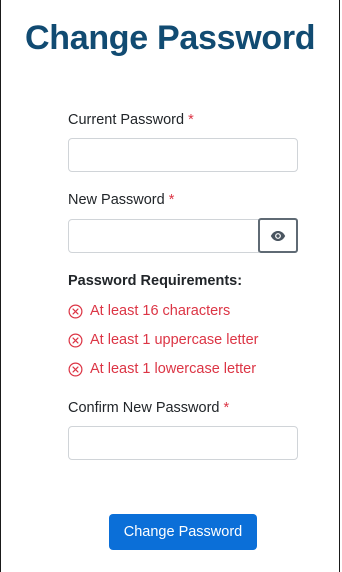  Describe the element at coordinates (173, 369) in the screenshot. I see `requirement-text: At least 1 lowercase letter` at that location.